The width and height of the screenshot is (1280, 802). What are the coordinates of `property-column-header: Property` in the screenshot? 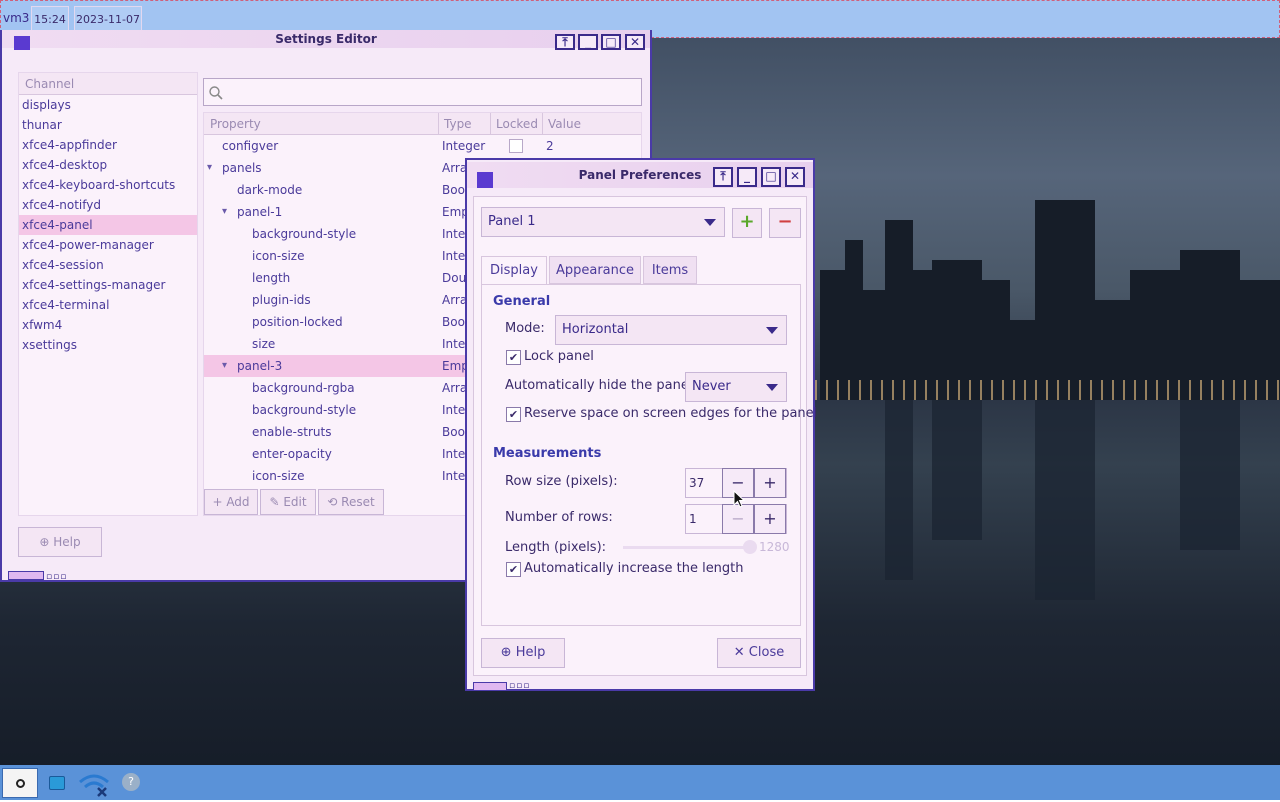 It's located at (321, 124).